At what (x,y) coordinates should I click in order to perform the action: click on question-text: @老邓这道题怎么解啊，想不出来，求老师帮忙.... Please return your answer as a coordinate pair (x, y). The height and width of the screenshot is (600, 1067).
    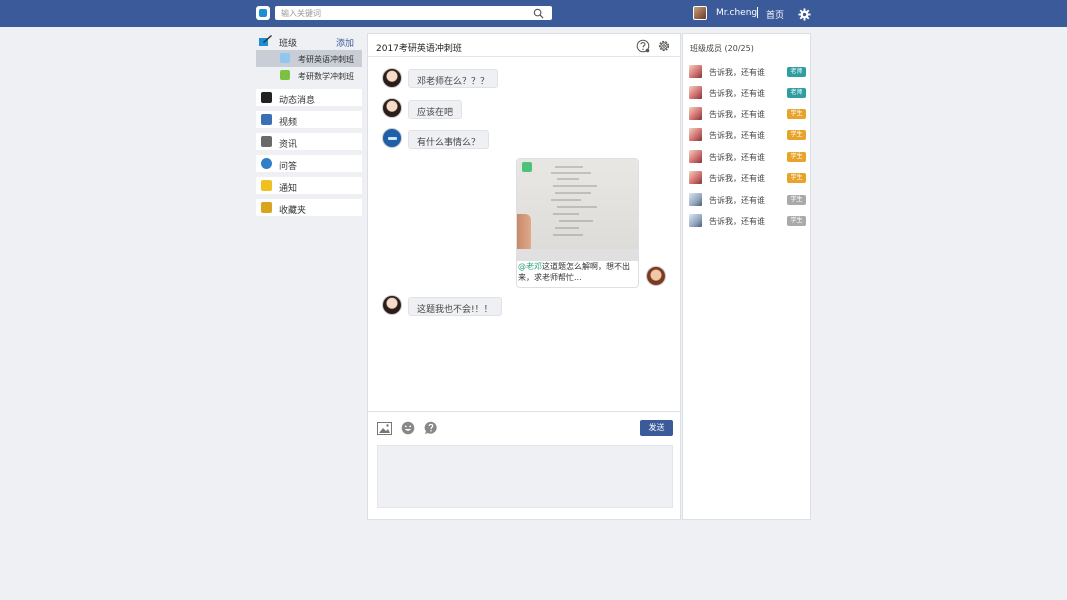
    Looking at the image, I should click on (577, 272).